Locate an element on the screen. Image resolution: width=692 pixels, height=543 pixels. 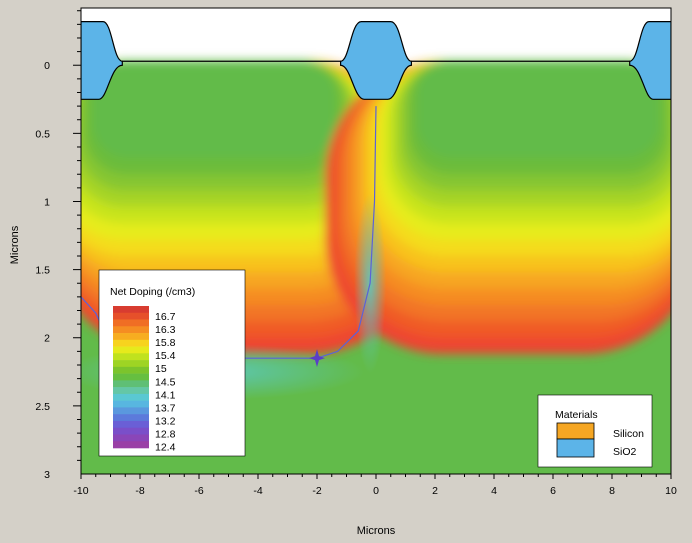
y-tick-label: 0 is located at coordinates (47, 66).